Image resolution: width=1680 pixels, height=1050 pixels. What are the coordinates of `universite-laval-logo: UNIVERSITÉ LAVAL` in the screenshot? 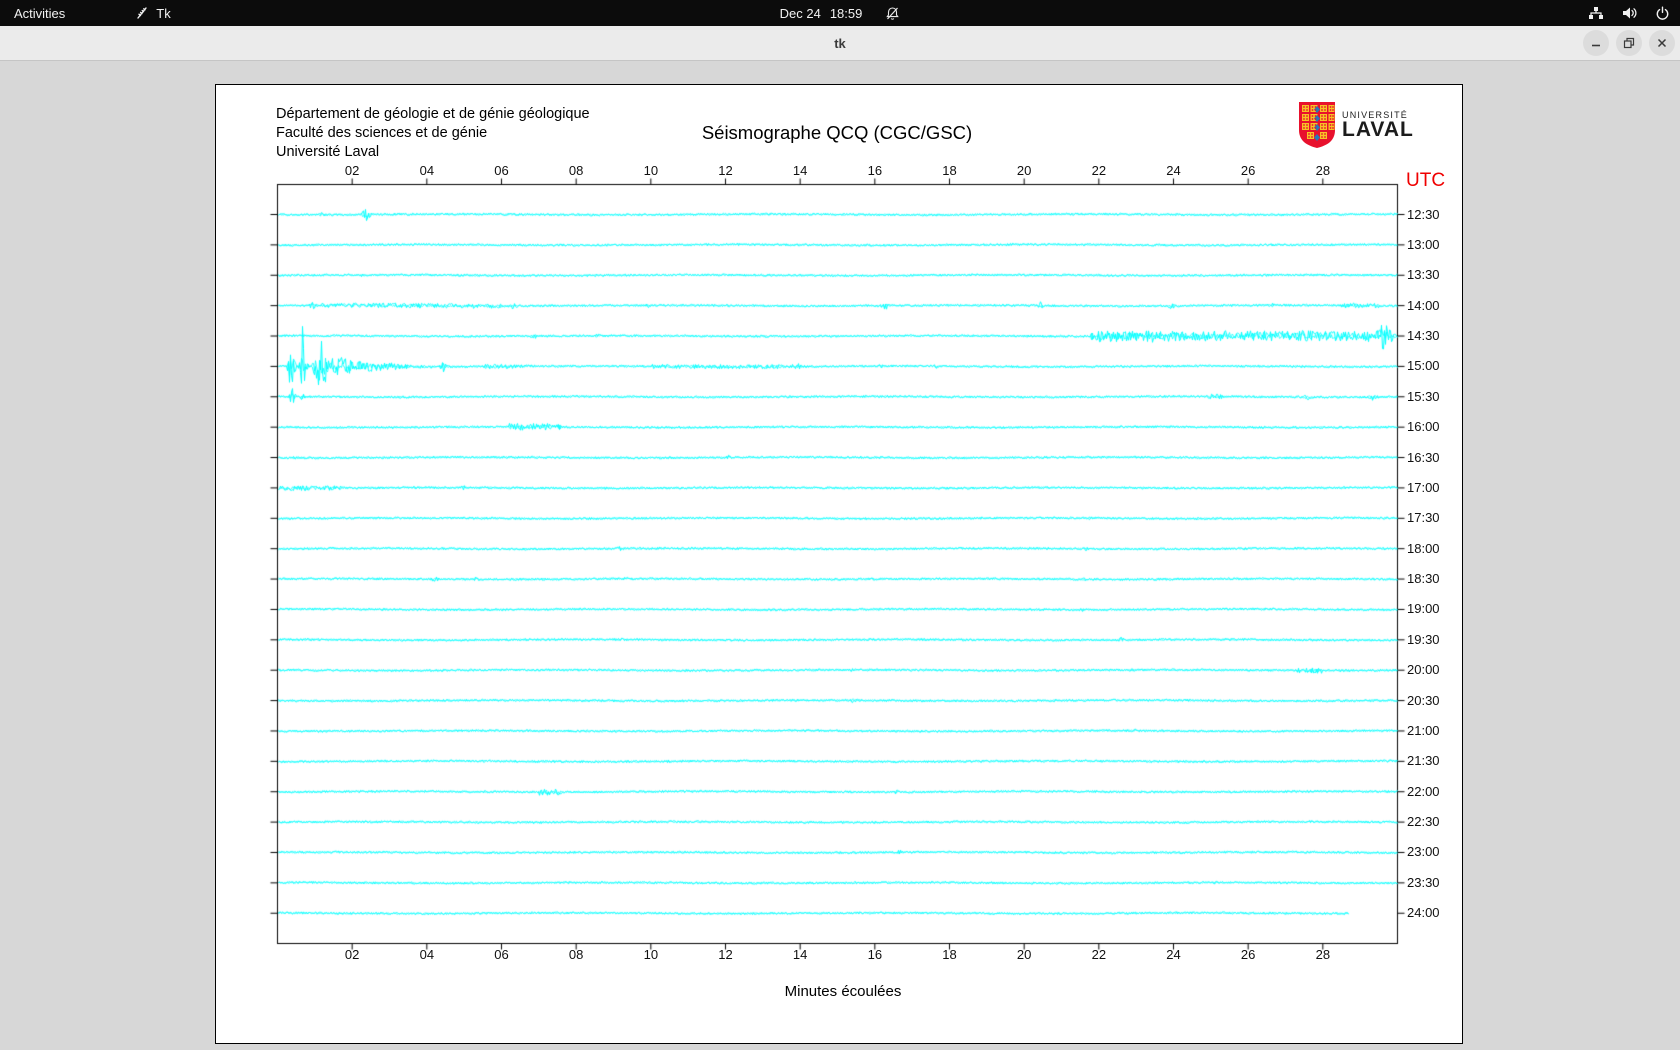 It's located at (1356, 127).